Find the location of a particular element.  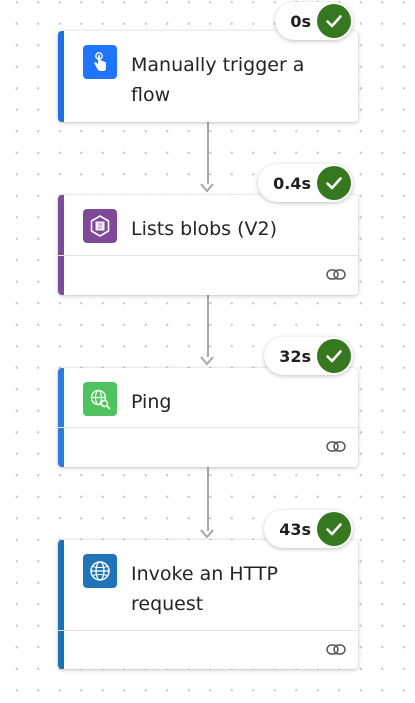

step-title: Invoke an HTTP request is located at coordinates (204, 589).